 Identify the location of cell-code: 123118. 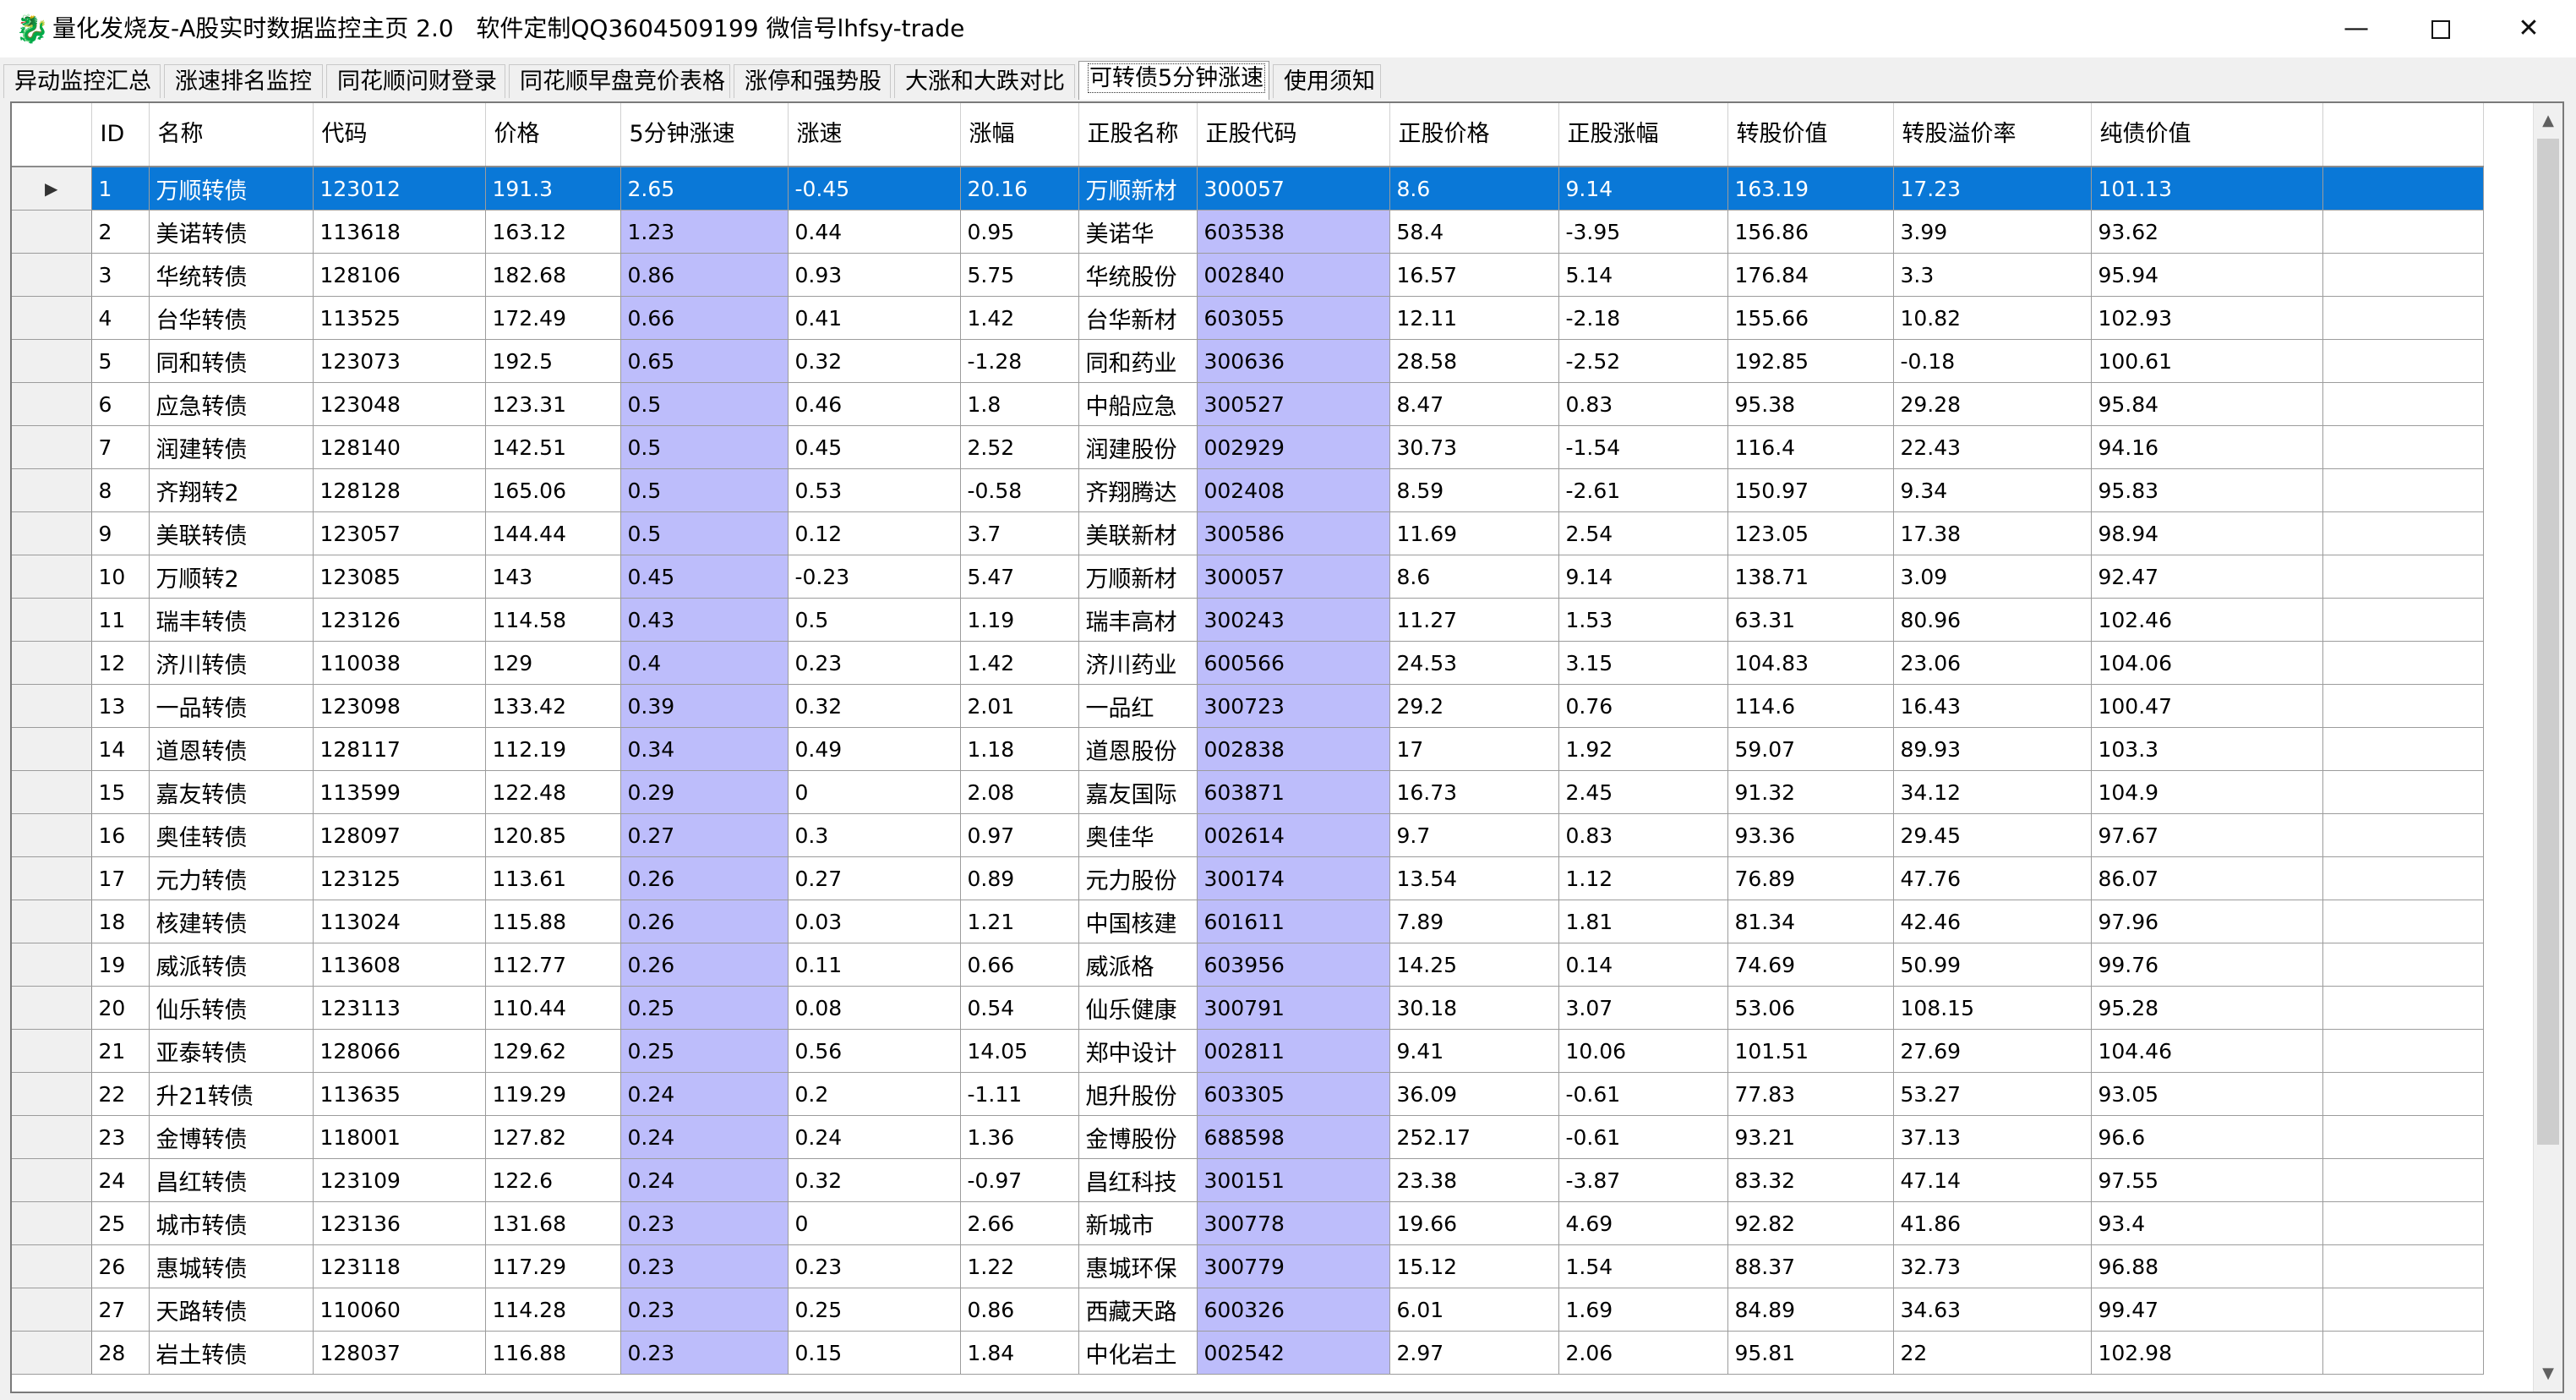
(399, 1266).